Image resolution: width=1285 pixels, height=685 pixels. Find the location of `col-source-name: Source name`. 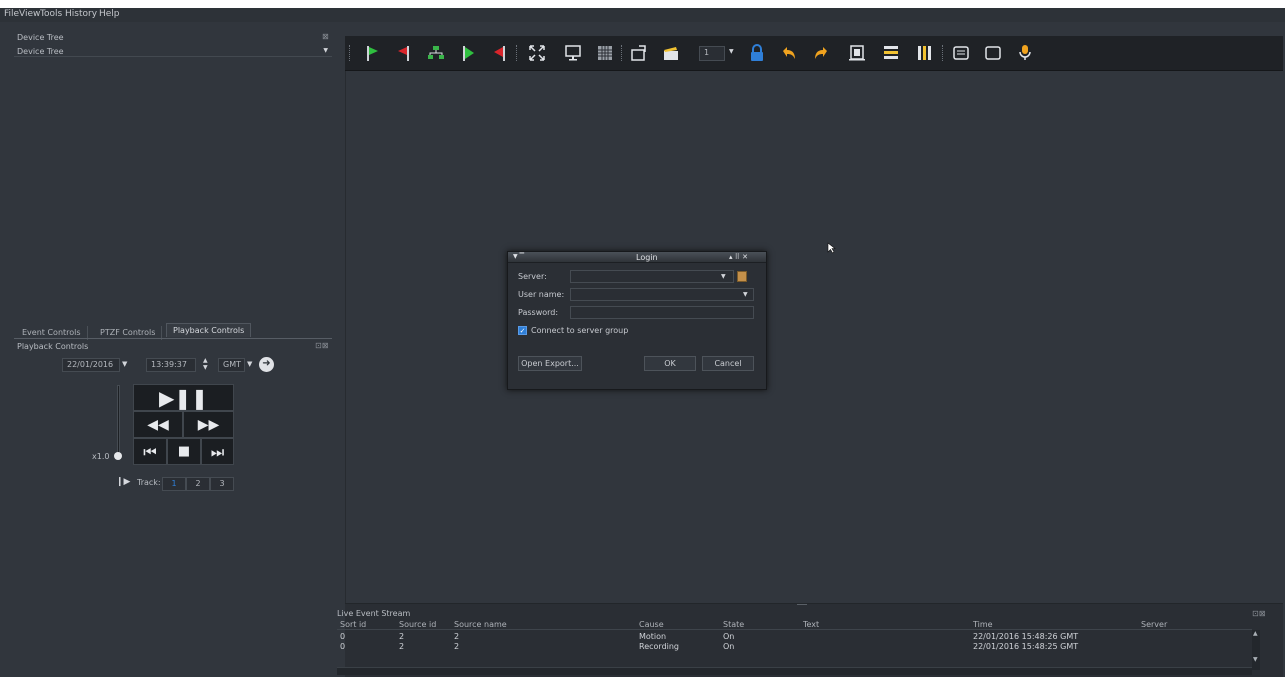

col-source-name: Source name is located at coordinates (480, 624).